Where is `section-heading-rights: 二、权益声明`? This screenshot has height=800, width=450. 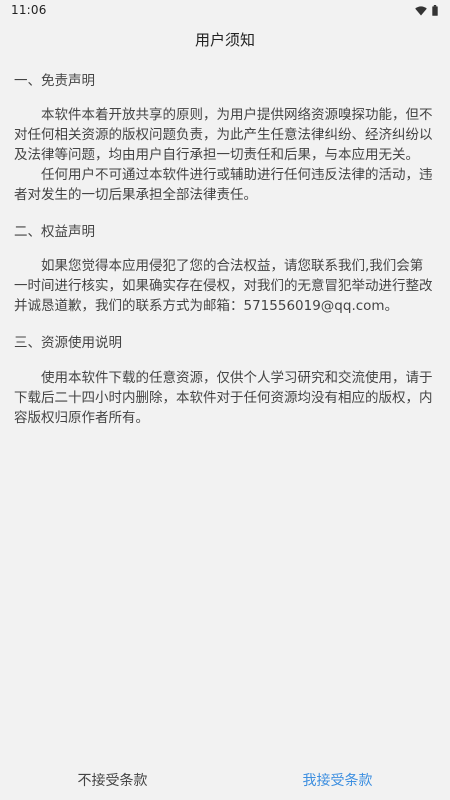 section-heading-rights: 二、权益声明 is located at coordinates (54, 232).